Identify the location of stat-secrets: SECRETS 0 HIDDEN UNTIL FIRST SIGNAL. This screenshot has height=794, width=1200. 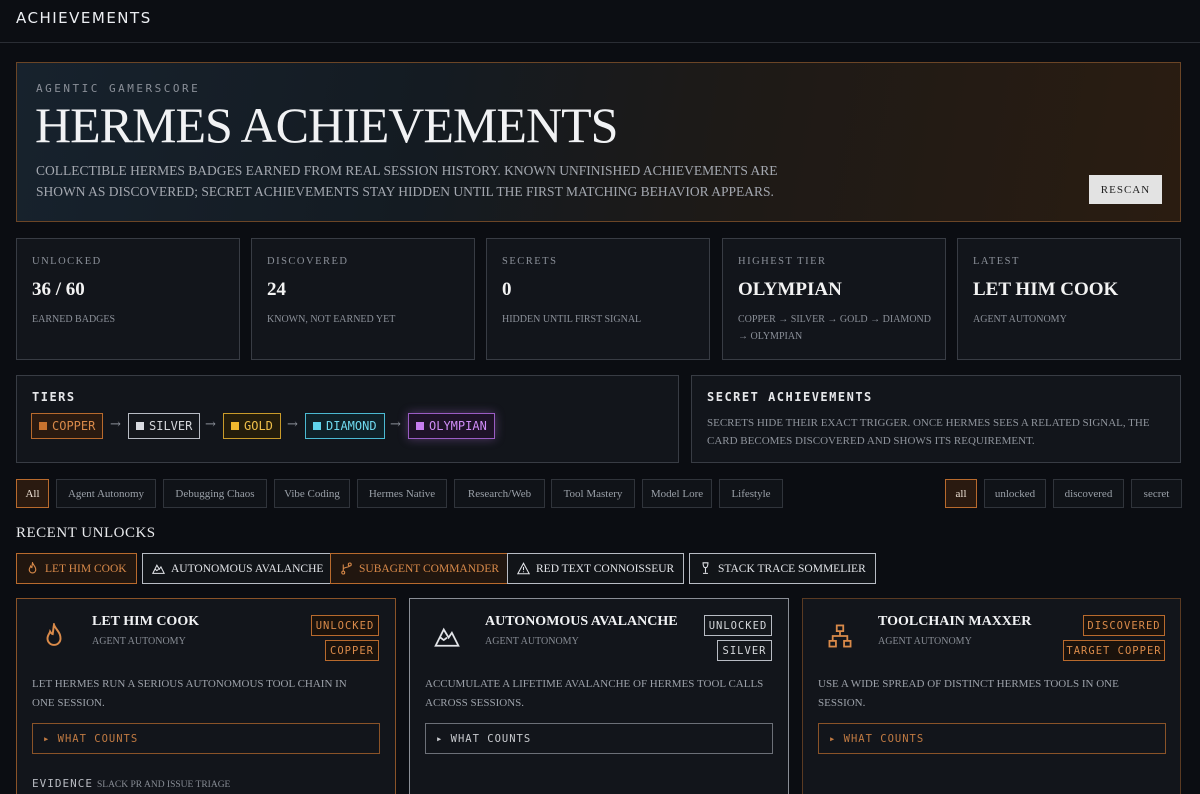
(598, 299).